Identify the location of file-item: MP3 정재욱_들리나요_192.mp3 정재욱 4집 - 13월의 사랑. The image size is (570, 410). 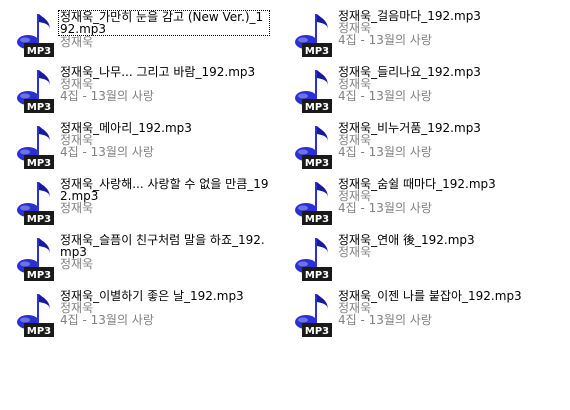
(423, 94).